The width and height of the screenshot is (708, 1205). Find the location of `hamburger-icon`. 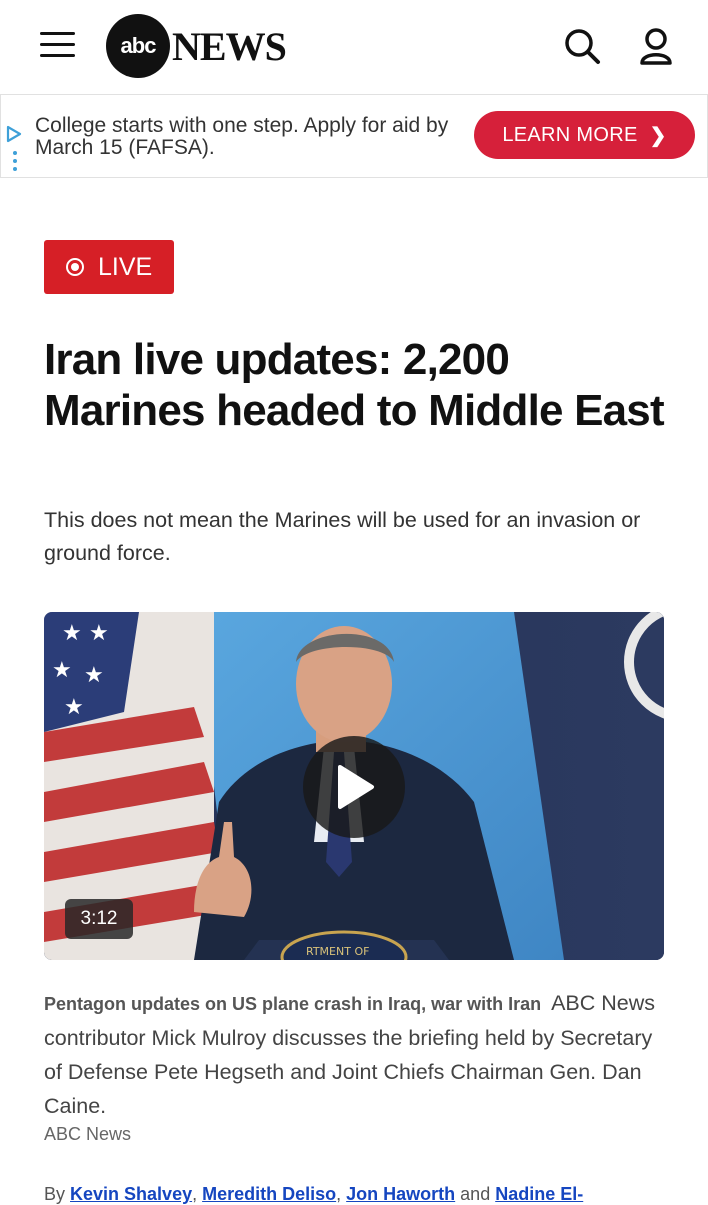

hamburger-icon is located at coordinates (58, 45).